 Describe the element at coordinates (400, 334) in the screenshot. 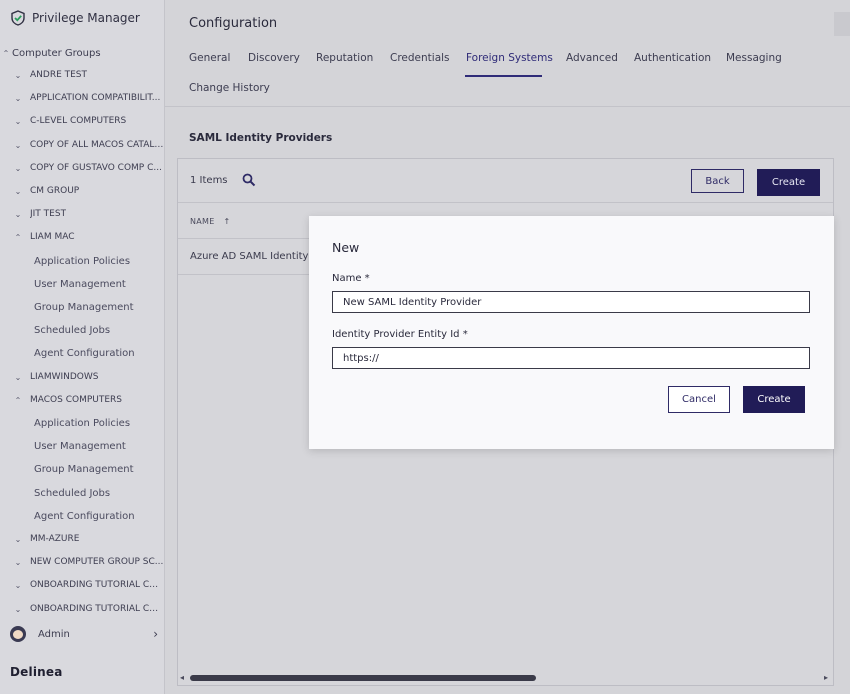

I see `entity-id-field-label: Identity Provider Entity Id *` at that location.